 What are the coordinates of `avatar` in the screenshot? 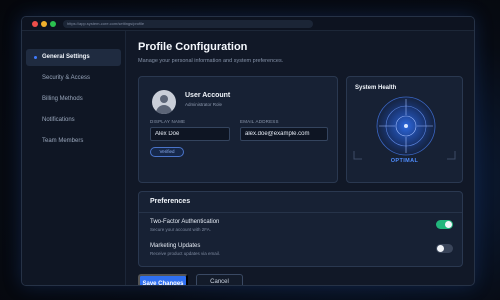 It's located at (164, 102).